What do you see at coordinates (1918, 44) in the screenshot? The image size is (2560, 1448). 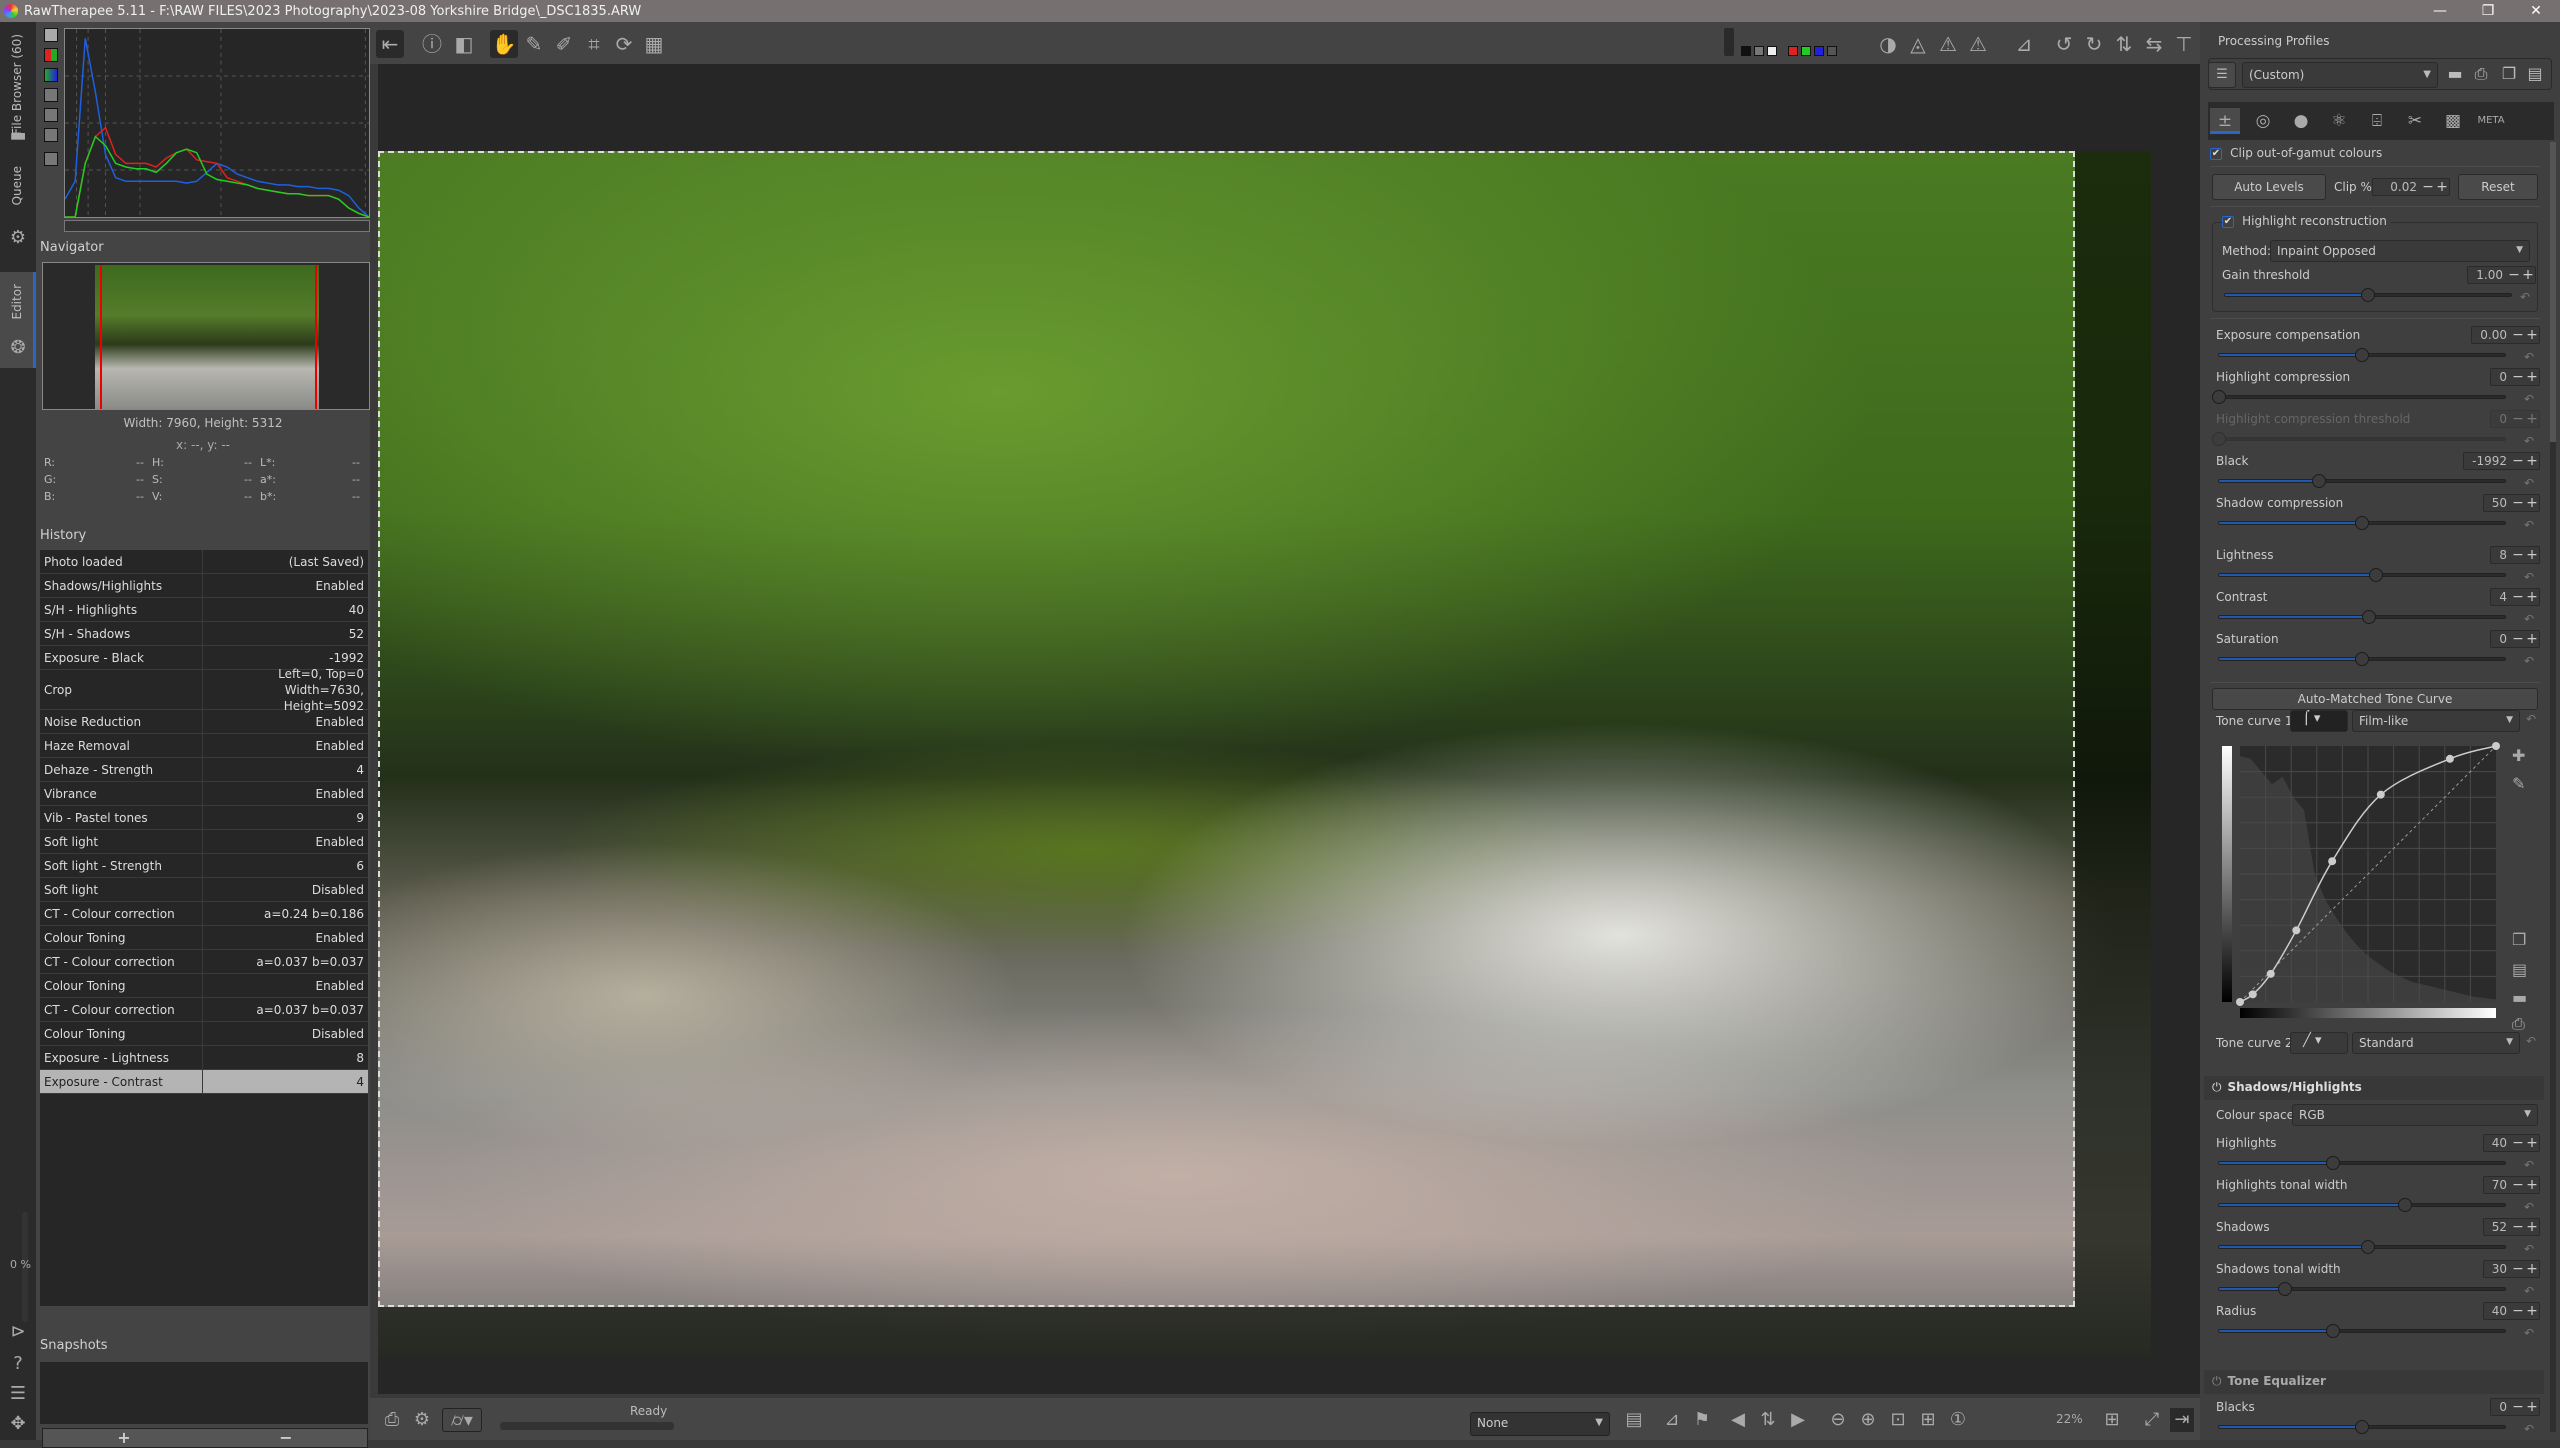 I see `gamut-check-icon: ◬` at bounding box center [1918, 44].